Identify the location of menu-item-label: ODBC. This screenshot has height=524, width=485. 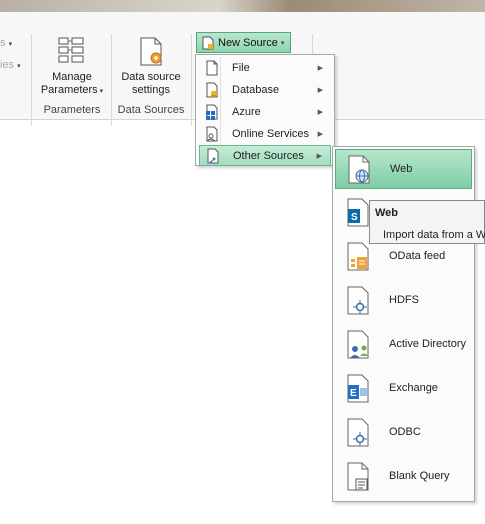
(405, 432).